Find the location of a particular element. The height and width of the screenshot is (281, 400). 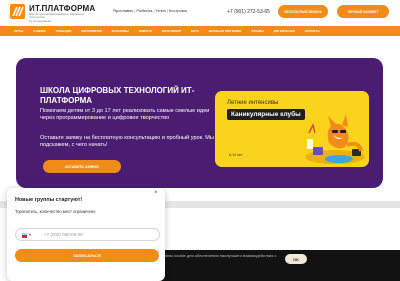

phone-placeholder: +7 (000) 000-00-00 is located at coordinates (63, 234).